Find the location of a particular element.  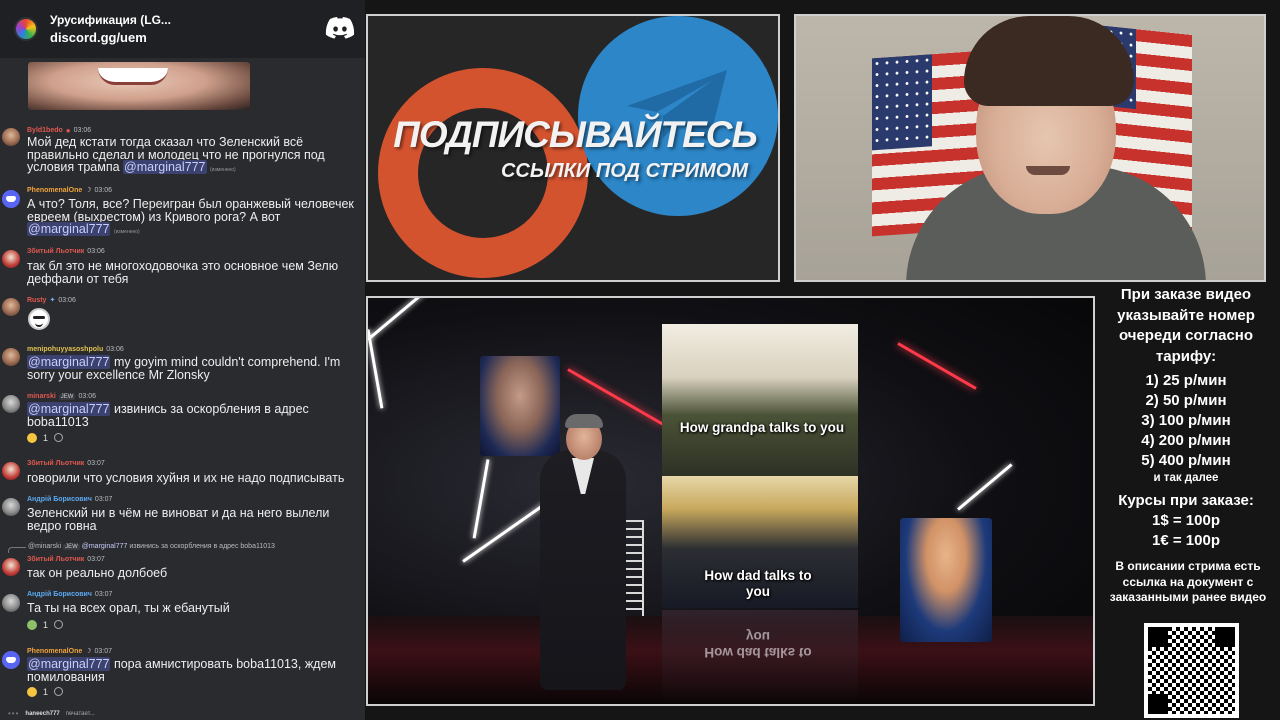

username: Byld1bedo is located at coordinates (45, 130).